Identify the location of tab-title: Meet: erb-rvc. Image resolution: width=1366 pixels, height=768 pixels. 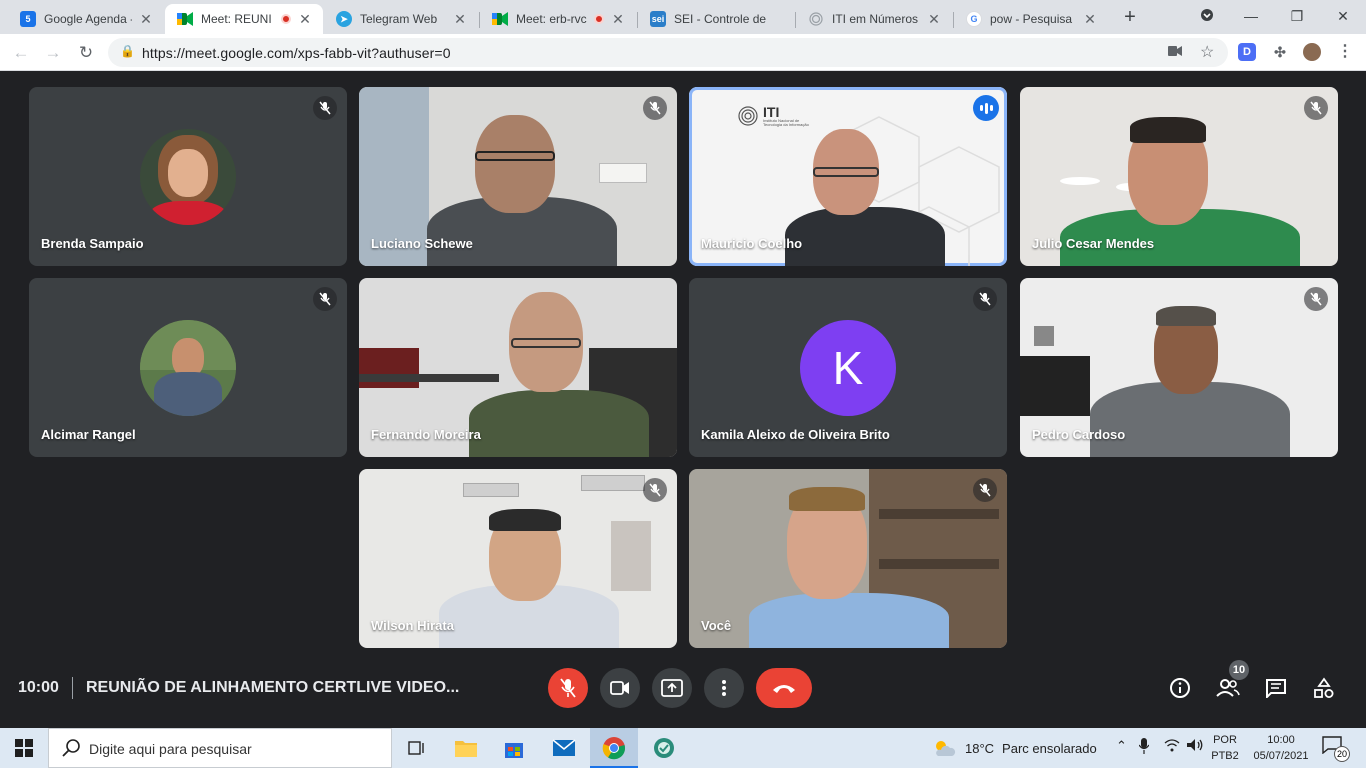
(551, 19).